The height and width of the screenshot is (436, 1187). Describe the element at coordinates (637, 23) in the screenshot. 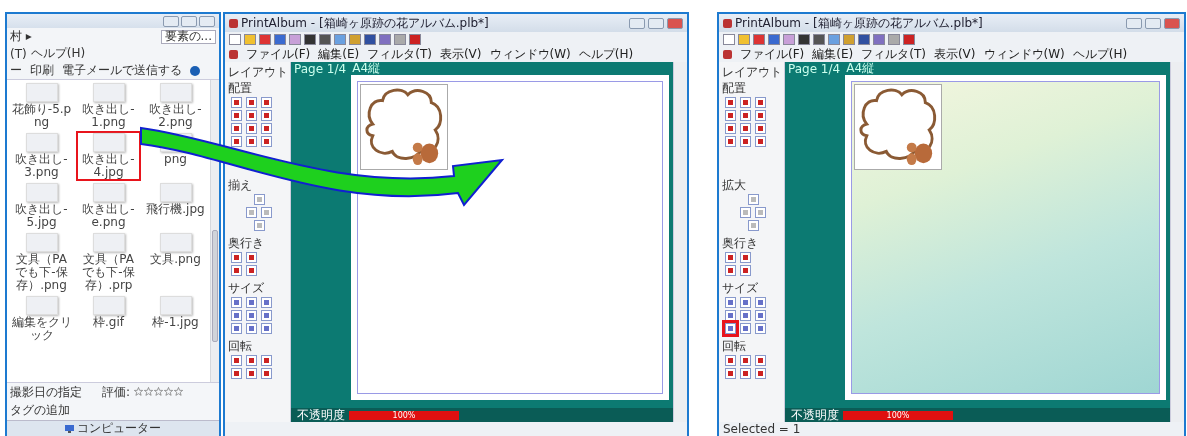

I see `minimize-button` at that location.